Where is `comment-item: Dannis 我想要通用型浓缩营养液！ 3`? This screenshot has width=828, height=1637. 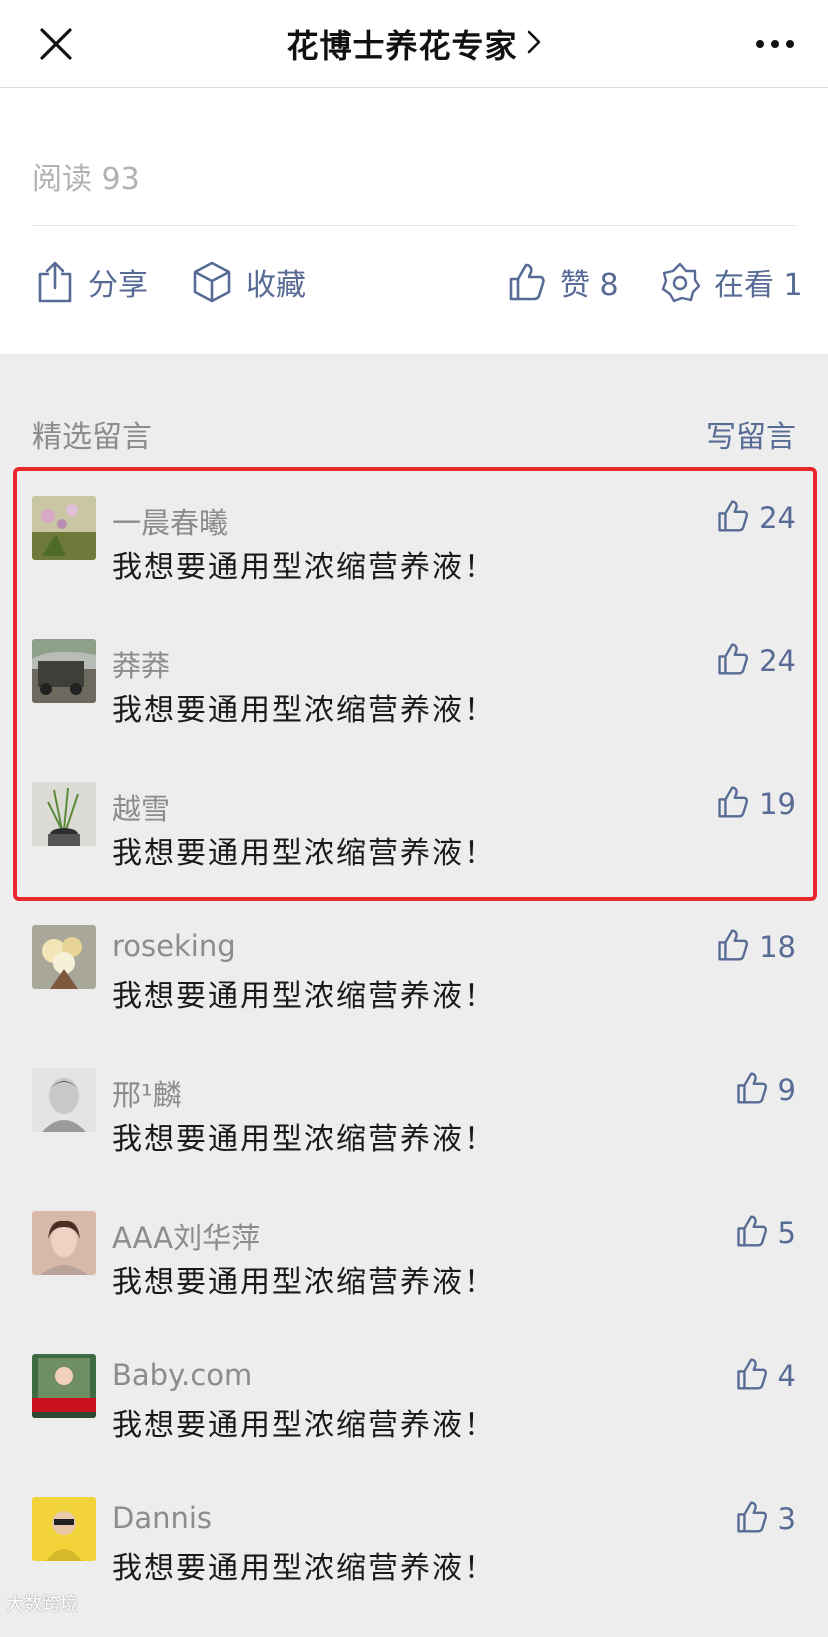
comment-item: Dannis 我想要通用型浓缩营养液！ 3 is located at coordinates (414, 1567).